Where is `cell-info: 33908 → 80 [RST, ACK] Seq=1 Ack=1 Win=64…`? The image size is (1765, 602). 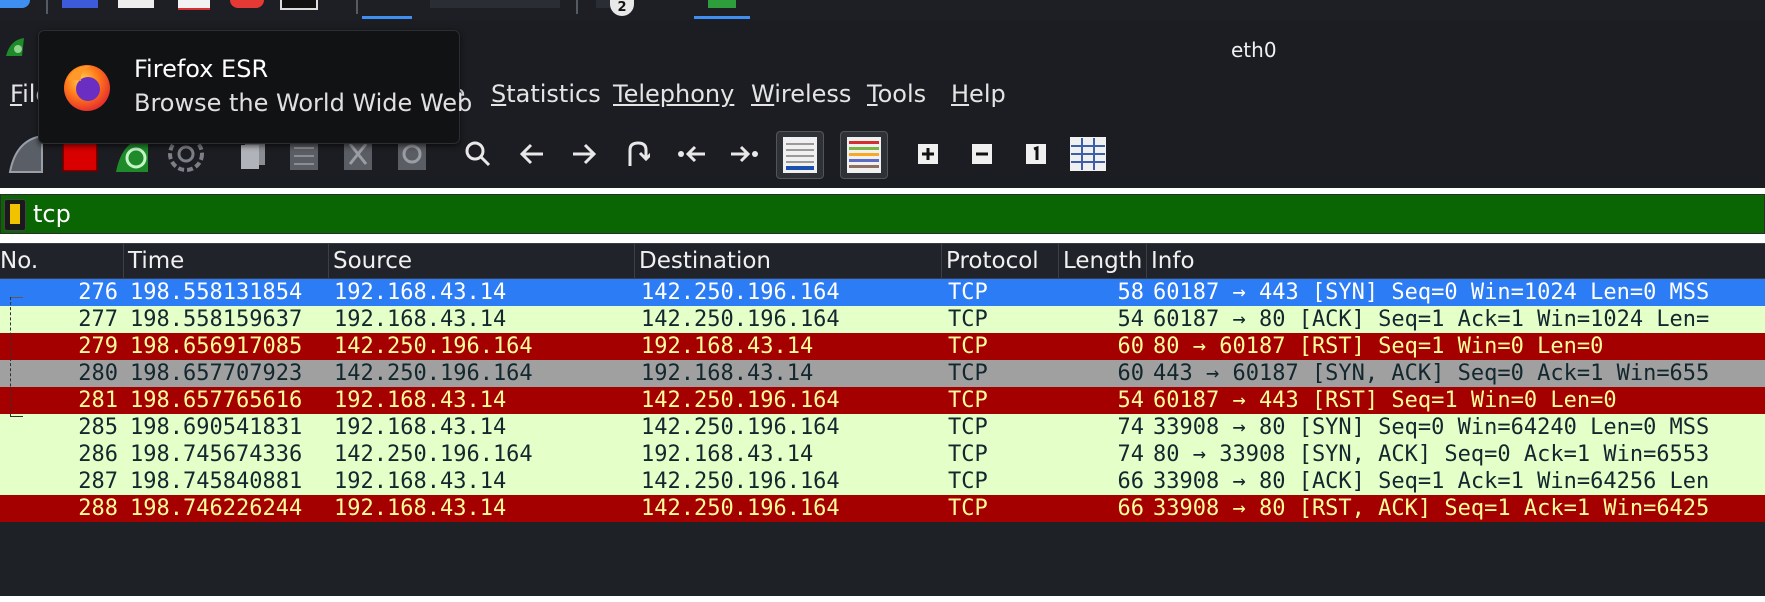
cell-info: 33908 → 80 [RST, ACK] Seq=1 Ack=1 Win=64… is located at coordinates (1431, 508).